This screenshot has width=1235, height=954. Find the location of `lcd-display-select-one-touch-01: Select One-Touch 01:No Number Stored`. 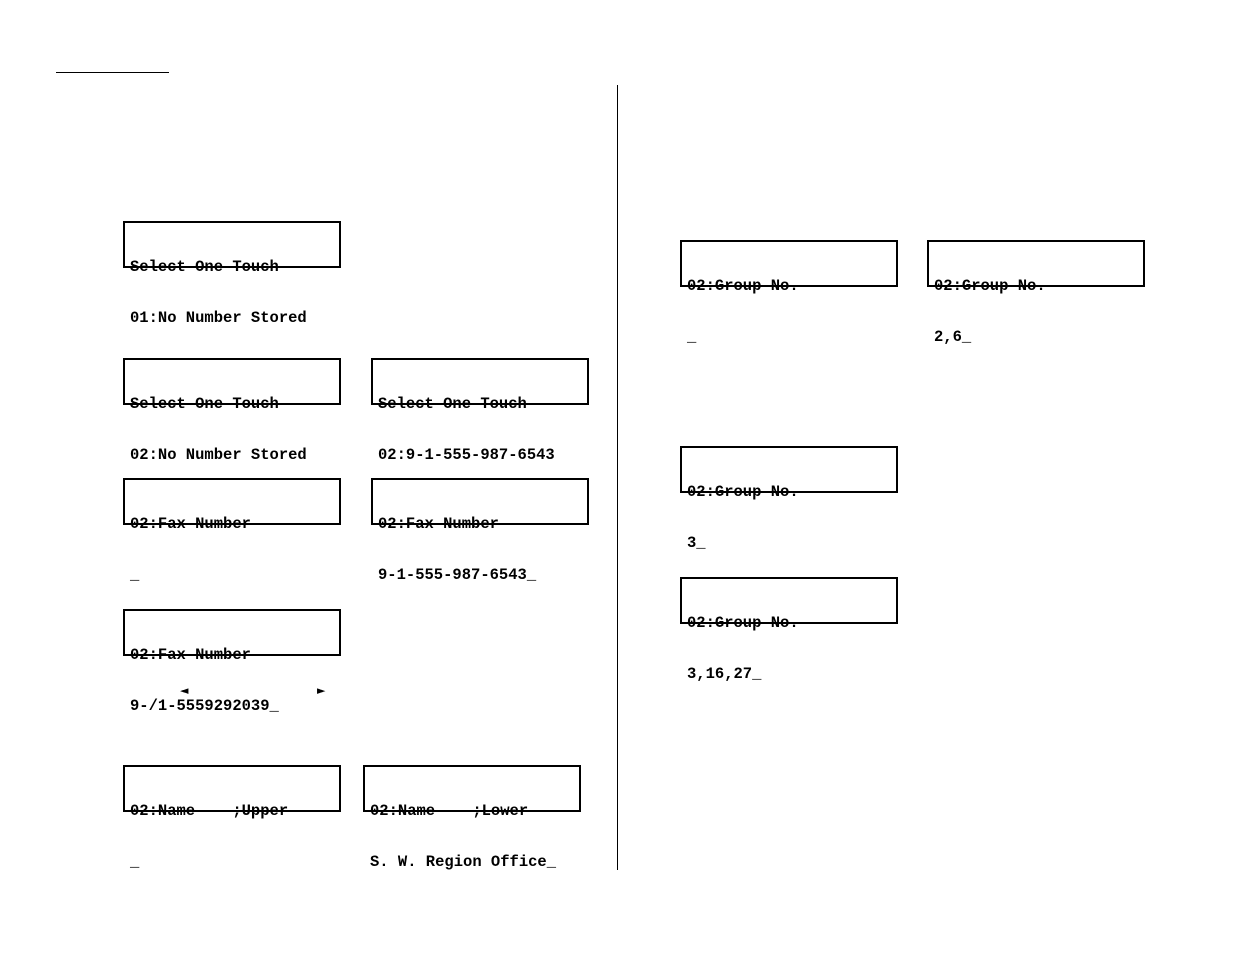

lcd-display-select-one-touch-01: Select One-Touch 01:No Number Stored is located at coordinates (232, 274).